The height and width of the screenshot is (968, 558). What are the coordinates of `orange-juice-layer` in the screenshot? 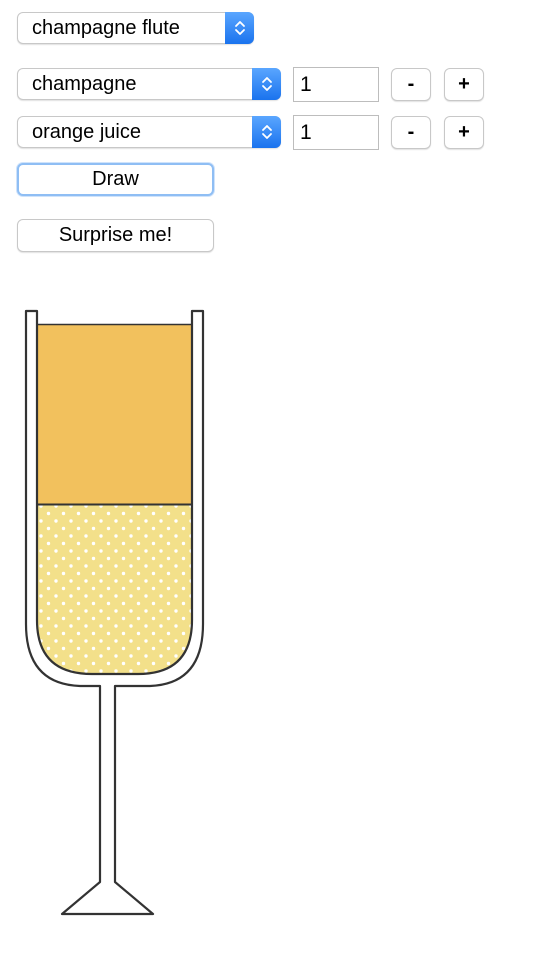 It's located at (114, 415).